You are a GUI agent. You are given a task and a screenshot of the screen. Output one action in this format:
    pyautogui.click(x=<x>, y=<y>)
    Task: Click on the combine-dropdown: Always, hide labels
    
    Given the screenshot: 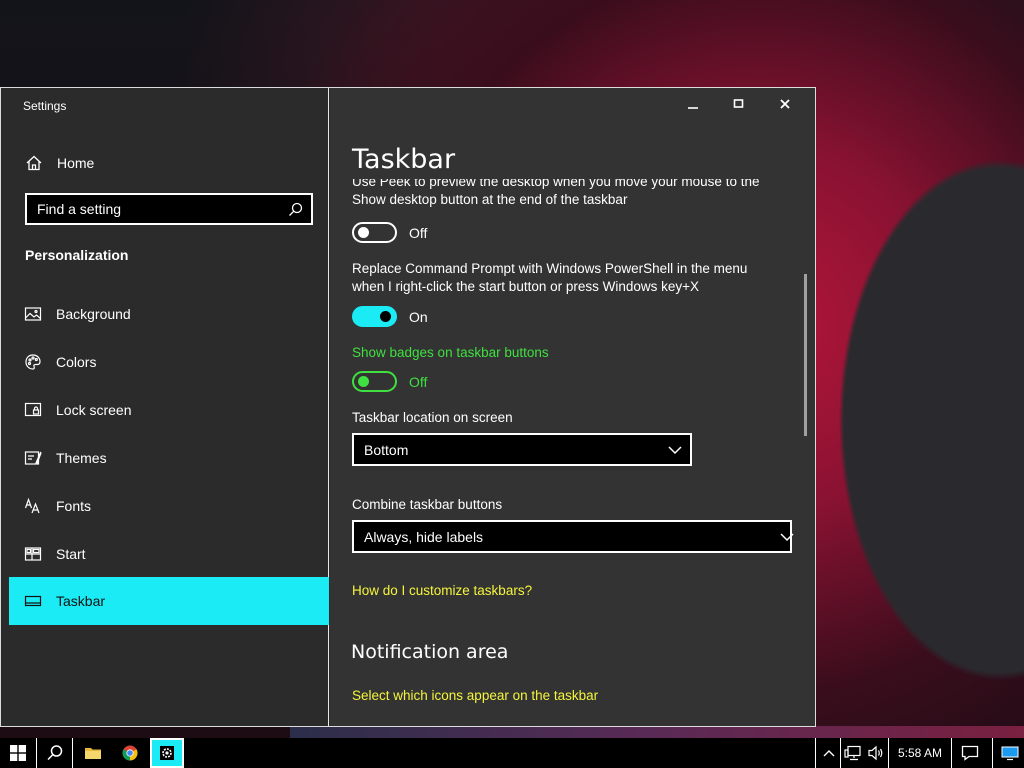 What is the action you would take?
    pyautogui.click(x=573, y=536)
    